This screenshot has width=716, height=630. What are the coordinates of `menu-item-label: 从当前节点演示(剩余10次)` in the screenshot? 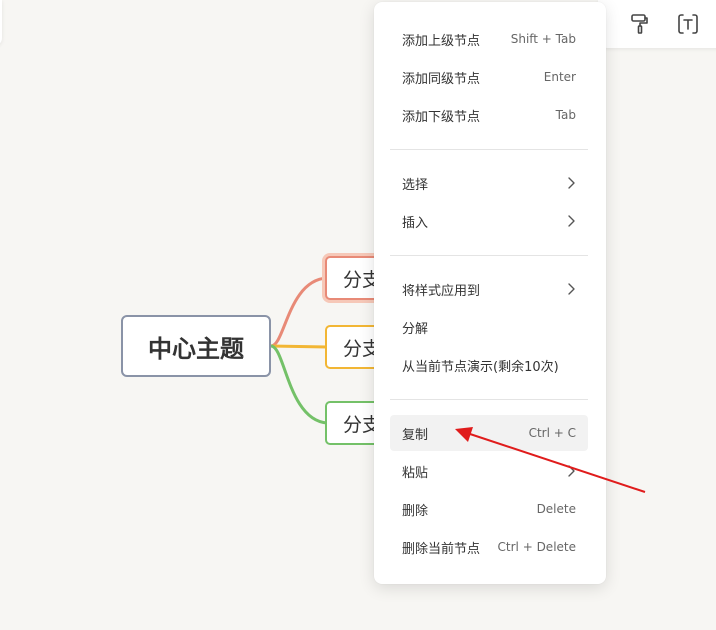 It's located at (480, 367).